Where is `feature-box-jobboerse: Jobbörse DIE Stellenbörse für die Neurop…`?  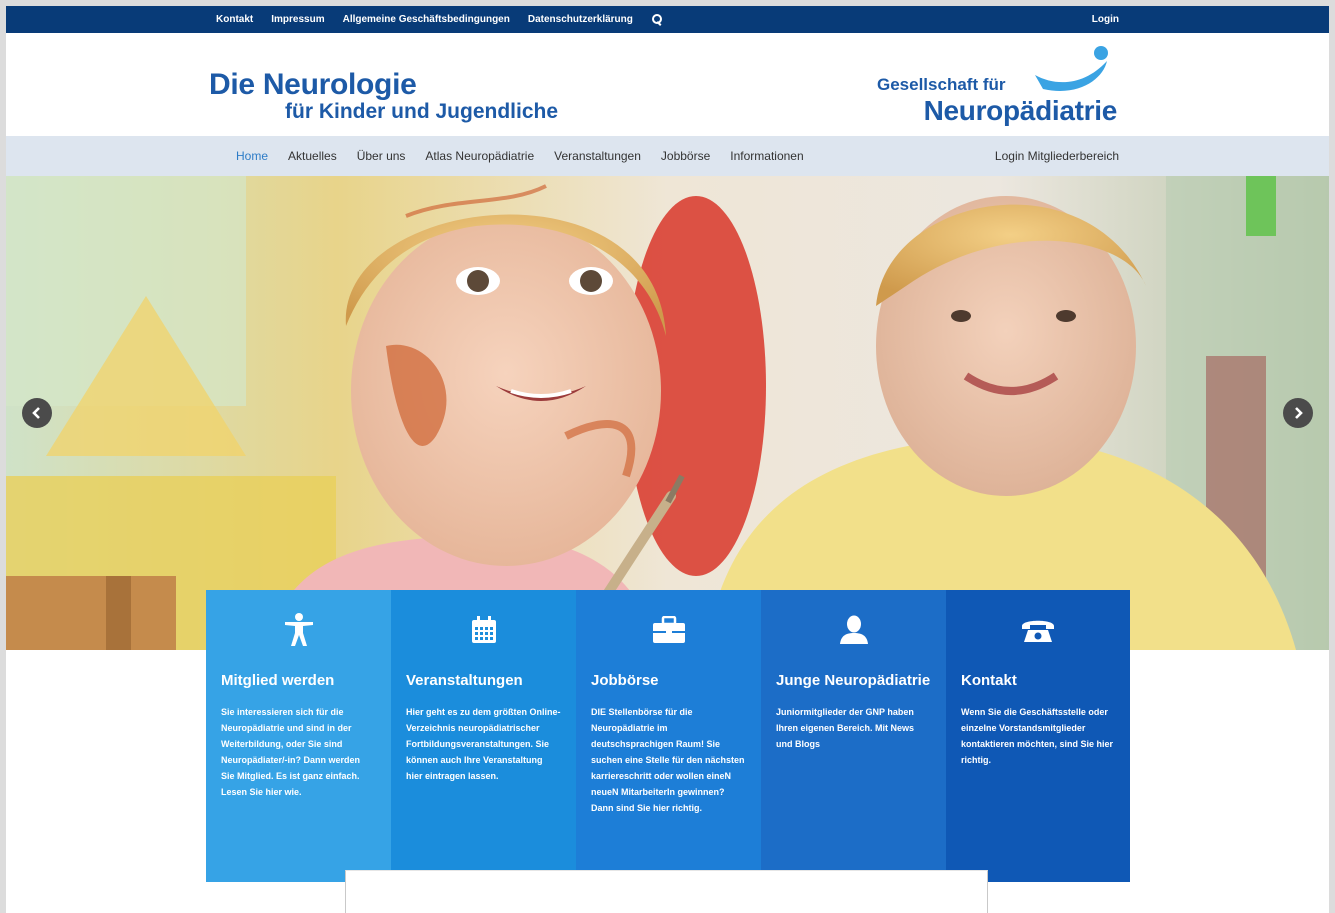
feature-box-jobboerse: Jobbörse DIE Stellenbörse für die Neurop… is located at coordinates (668, 736).